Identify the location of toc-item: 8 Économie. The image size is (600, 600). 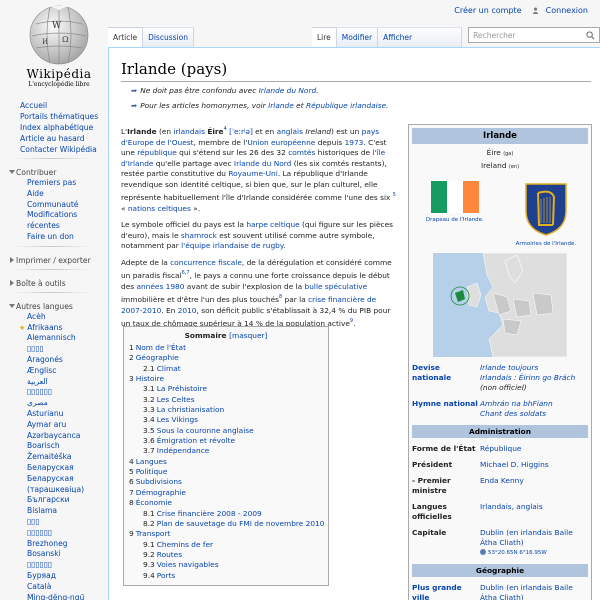
(226, 503).